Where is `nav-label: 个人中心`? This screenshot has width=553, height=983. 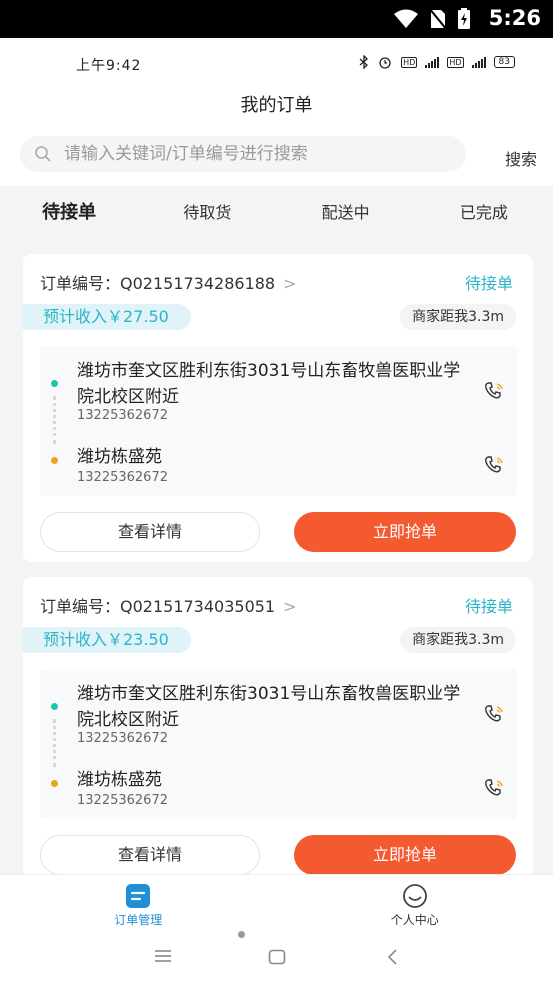 nav-label: 个人中心 is located at coordinates (414, 920).